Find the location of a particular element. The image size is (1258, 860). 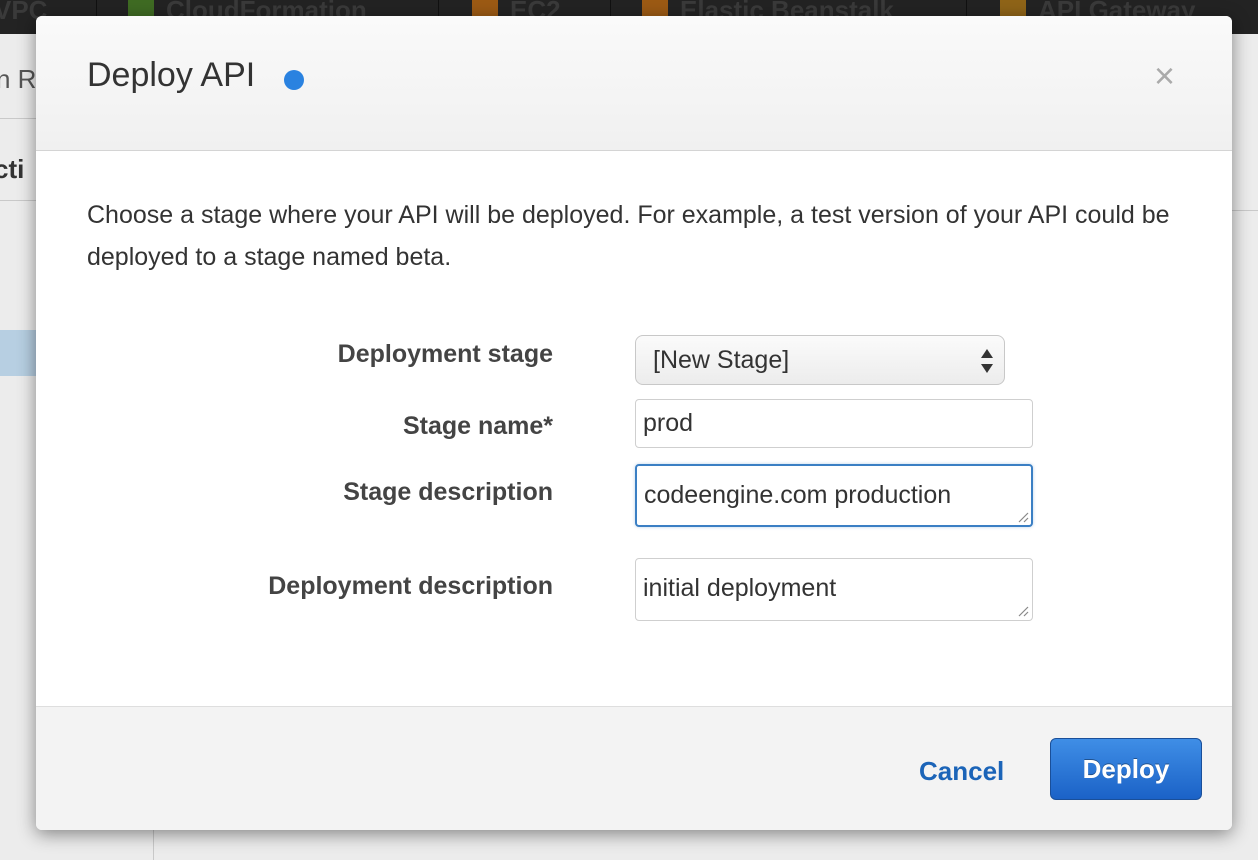

dialog-title: Deploy API is located at coordinates (171, 75).